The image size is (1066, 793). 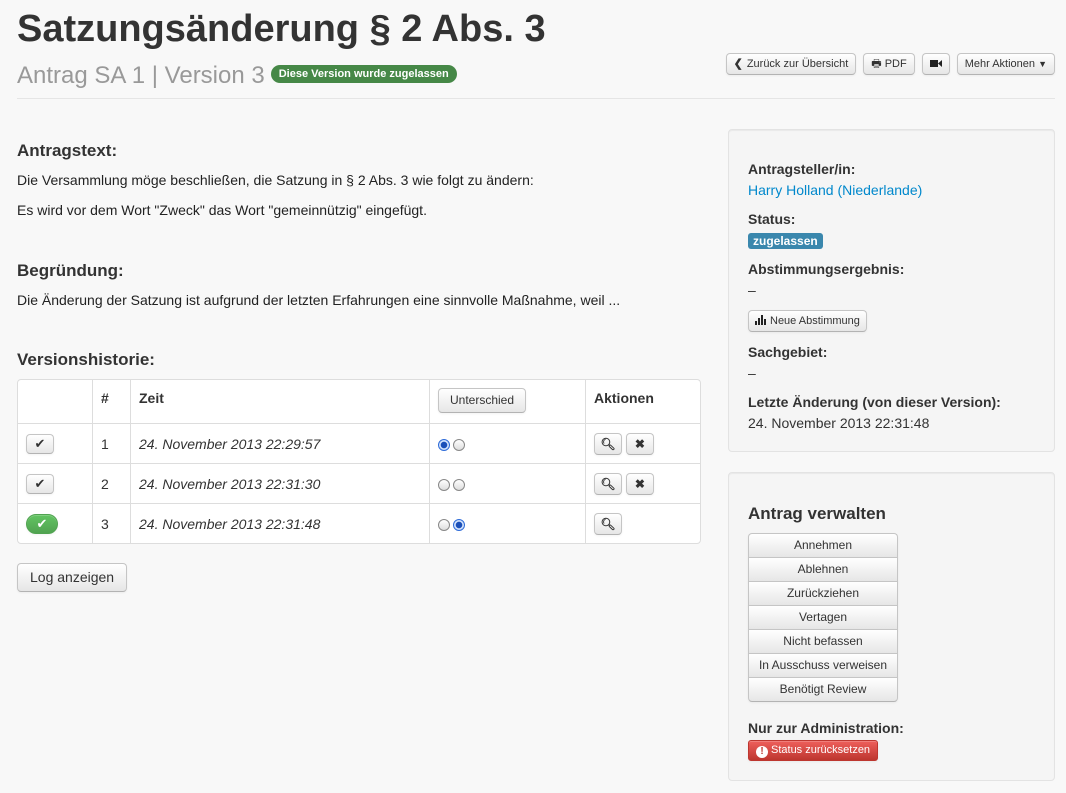 What do you see at coordinates (762, 752) in the screenshot?
I see `alert-icon: !` at bounding box center [762, 752].